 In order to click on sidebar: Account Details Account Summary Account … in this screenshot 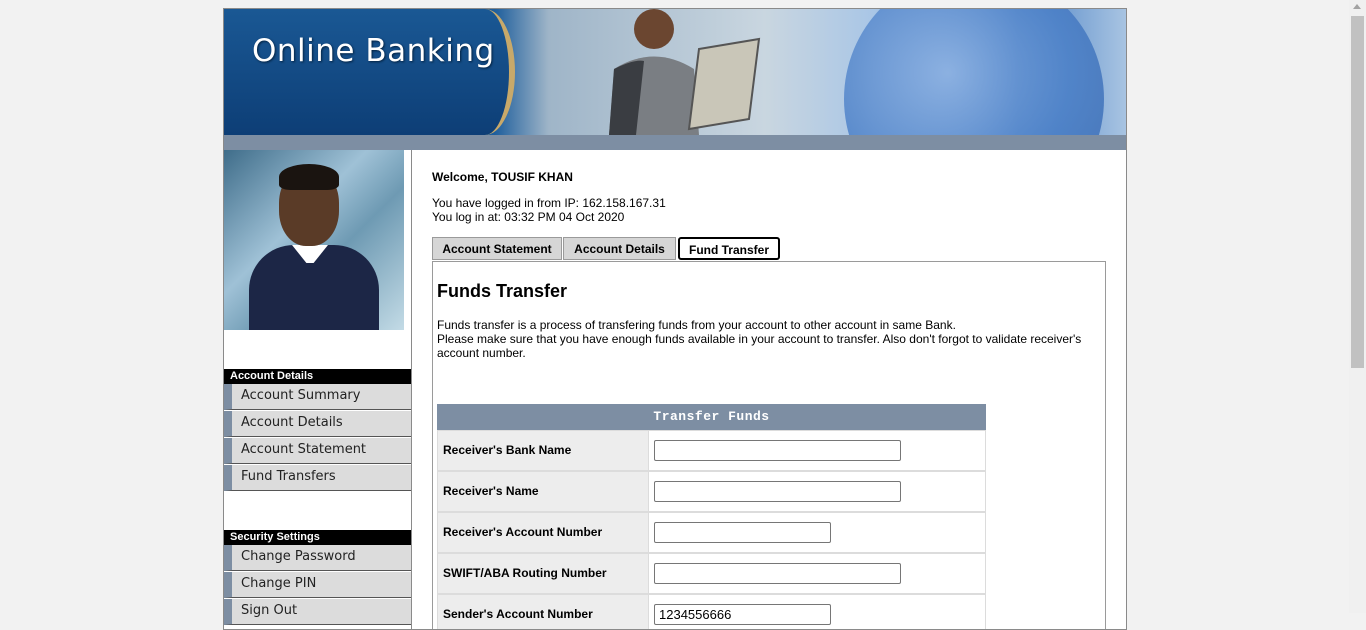, I will do `click(318, 389)`.